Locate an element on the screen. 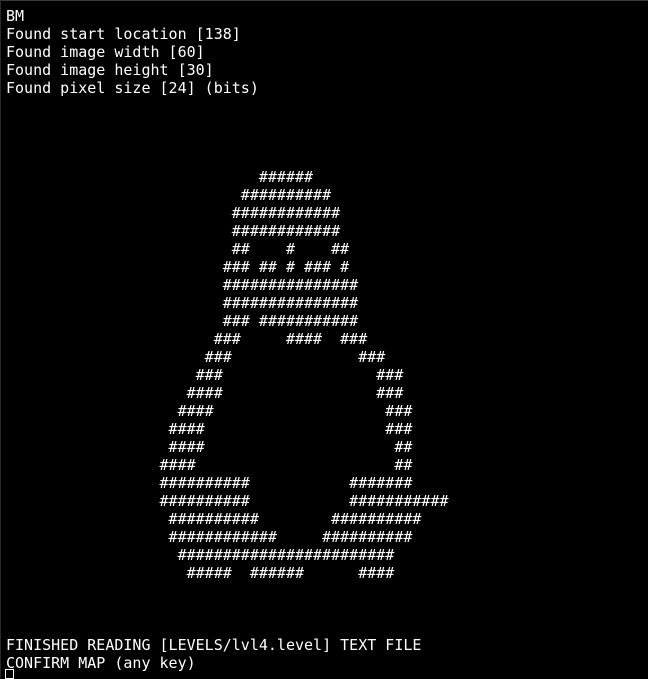  map-row: ### ########### is located at coordinates (182, 321).